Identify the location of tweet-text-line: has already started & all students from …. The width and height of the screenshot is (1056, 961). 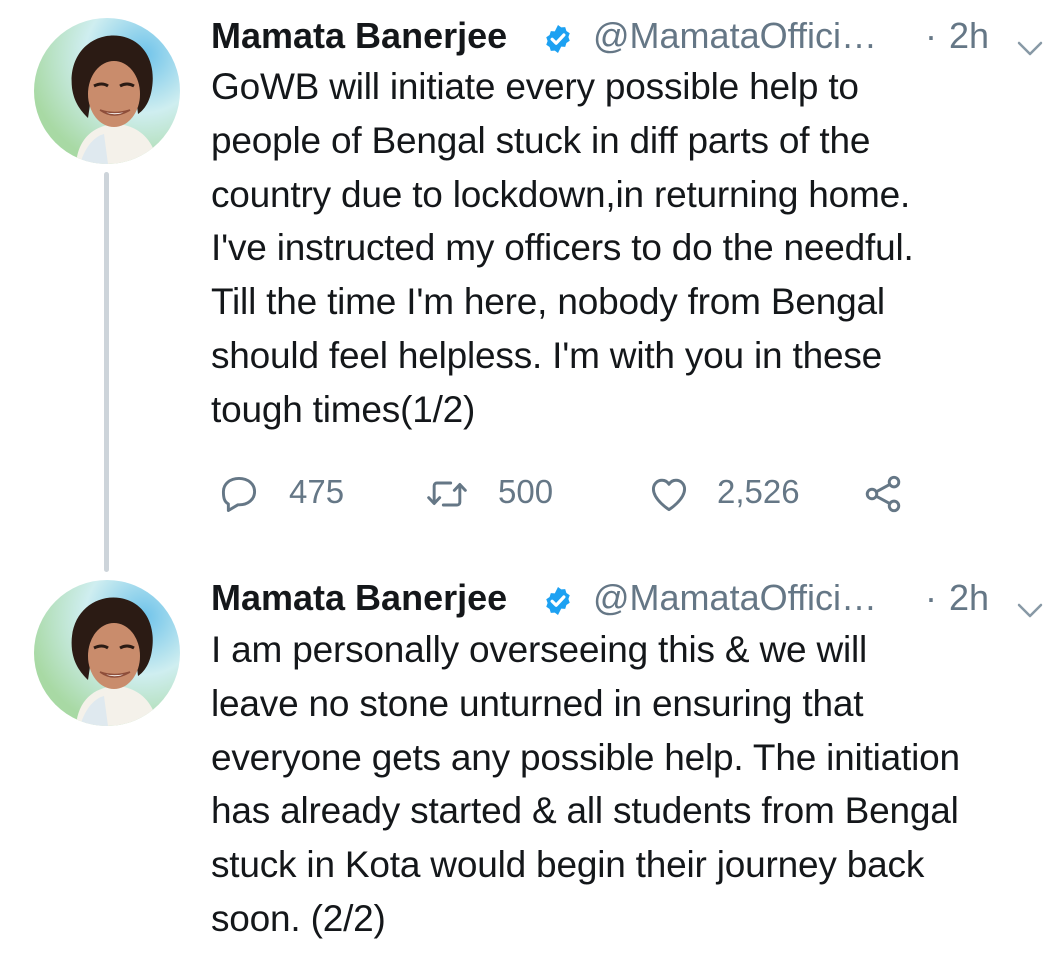
(585, 811).